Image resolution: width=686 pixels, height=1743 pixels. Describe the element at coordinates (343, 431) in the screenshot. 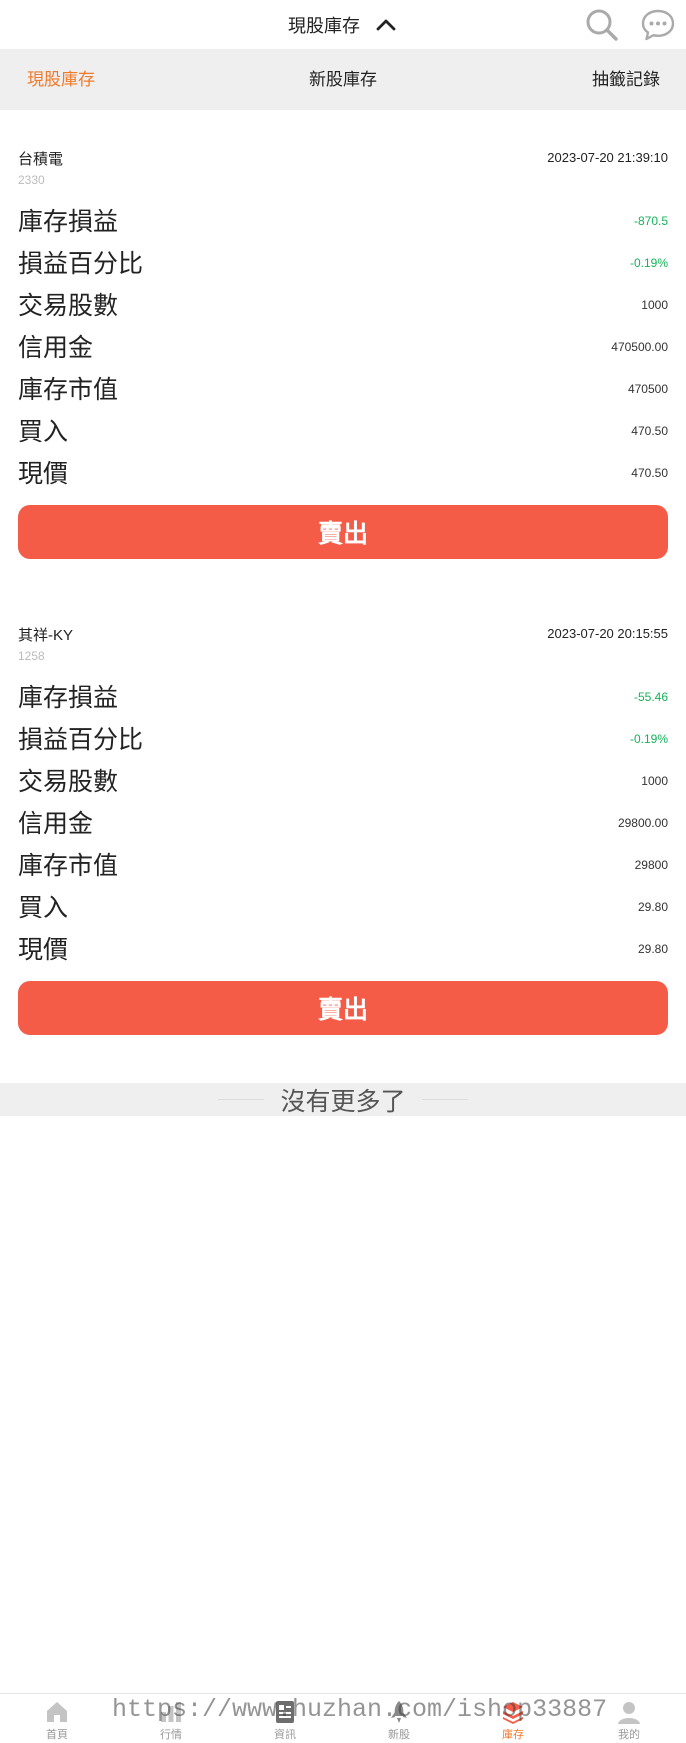

I see `detail-row-buy-price: 買入 470.50` at that location.